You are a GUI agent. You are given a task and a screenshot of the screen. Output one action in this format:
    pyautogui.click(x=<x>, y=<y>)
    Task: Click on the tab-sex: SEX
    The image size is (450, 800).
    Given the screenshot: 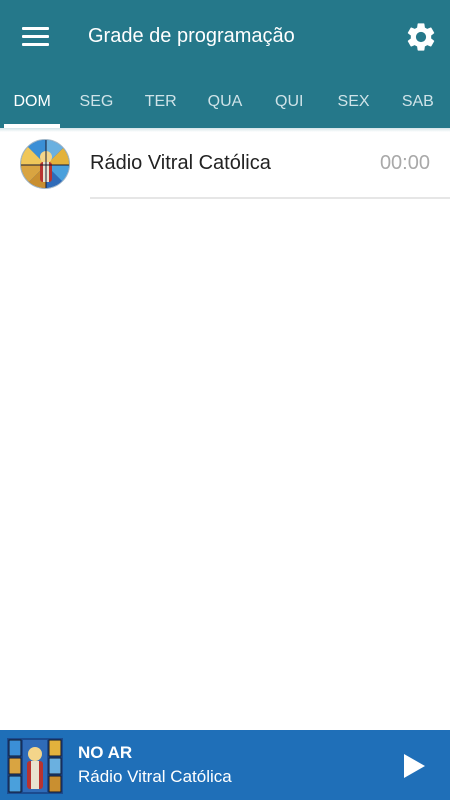 What is the action you would take?
    pyautogui.click(x=353, y=102)
    